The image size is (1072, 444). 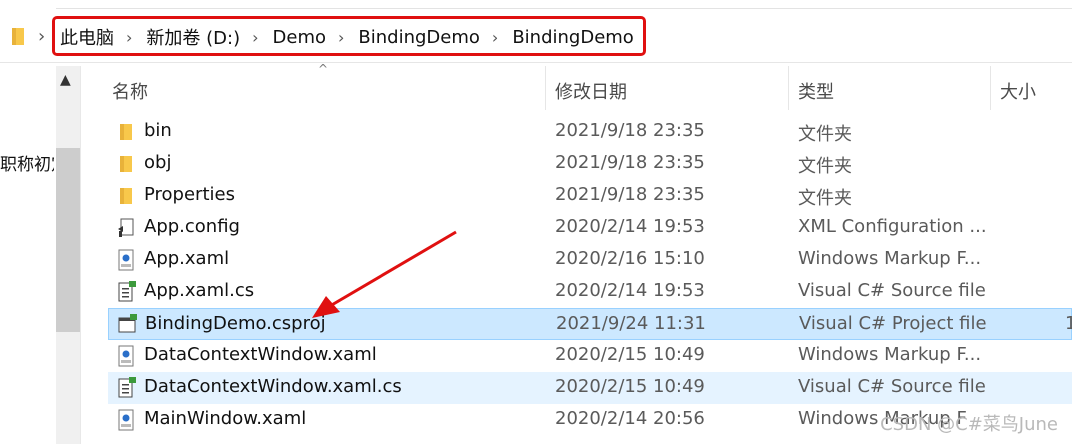 What do you see at coordinates (1068, 323) in the screenshot?
I see `file-size: 1` at bounding box center [1068, 323].